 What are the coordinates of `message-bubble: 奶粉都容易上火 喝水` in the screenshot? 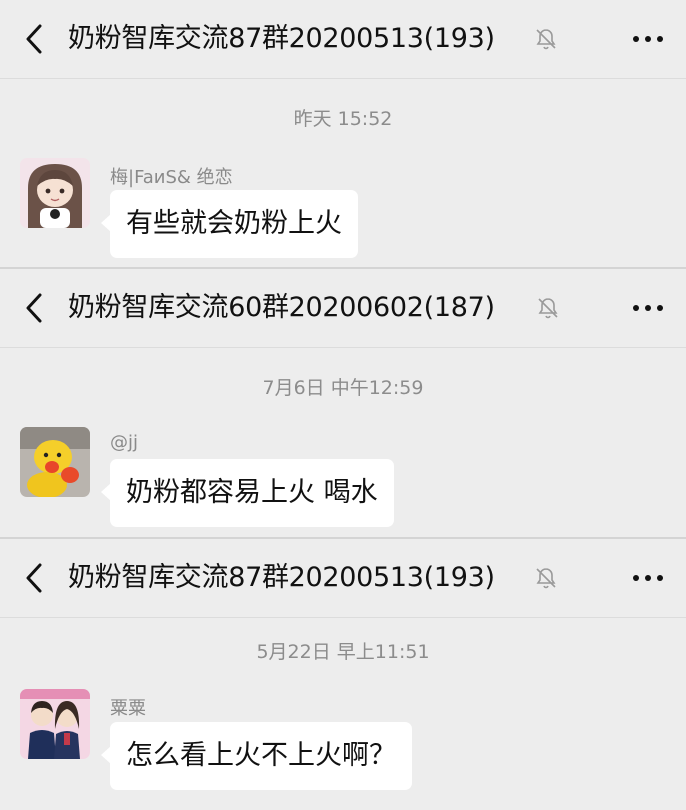 It's located at (247, 493).